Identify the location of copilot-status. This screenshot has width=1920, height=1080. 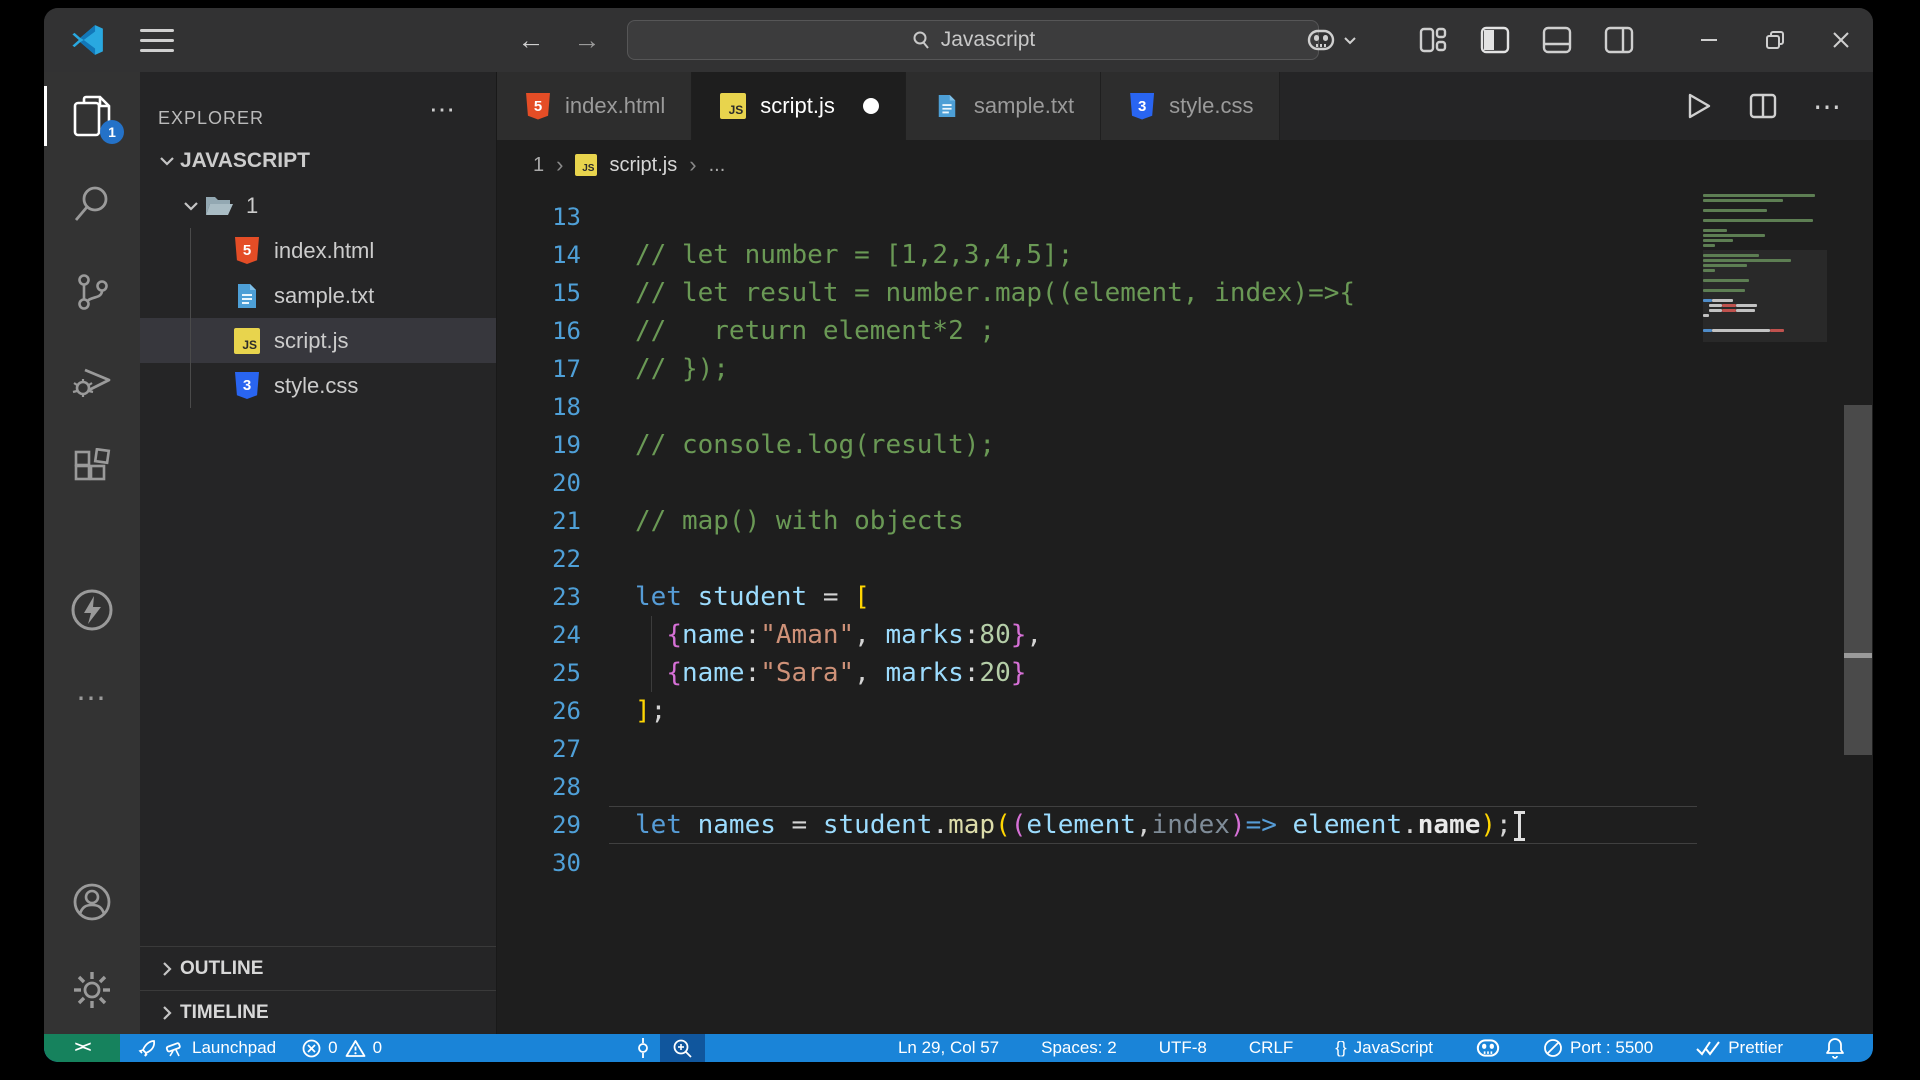
(1488, 1048).